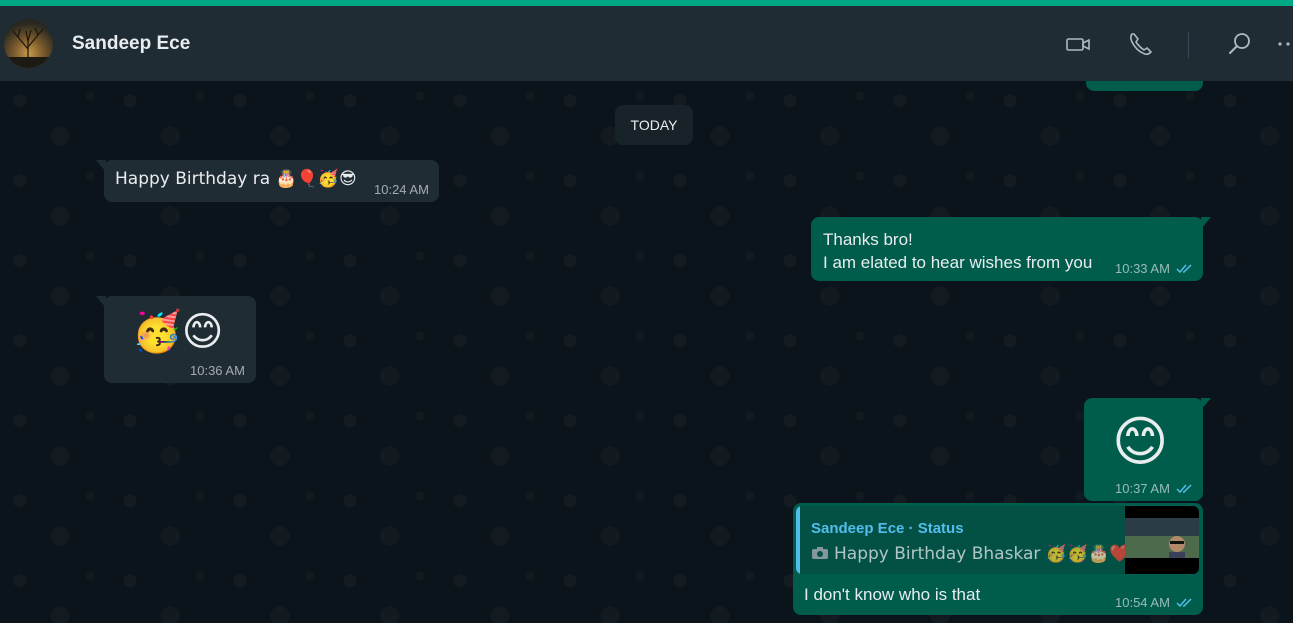 This screenshot has width=1293, height=623. I want to click on incoming-message: 🥳😊 10:36 AM, so click(176, 339).